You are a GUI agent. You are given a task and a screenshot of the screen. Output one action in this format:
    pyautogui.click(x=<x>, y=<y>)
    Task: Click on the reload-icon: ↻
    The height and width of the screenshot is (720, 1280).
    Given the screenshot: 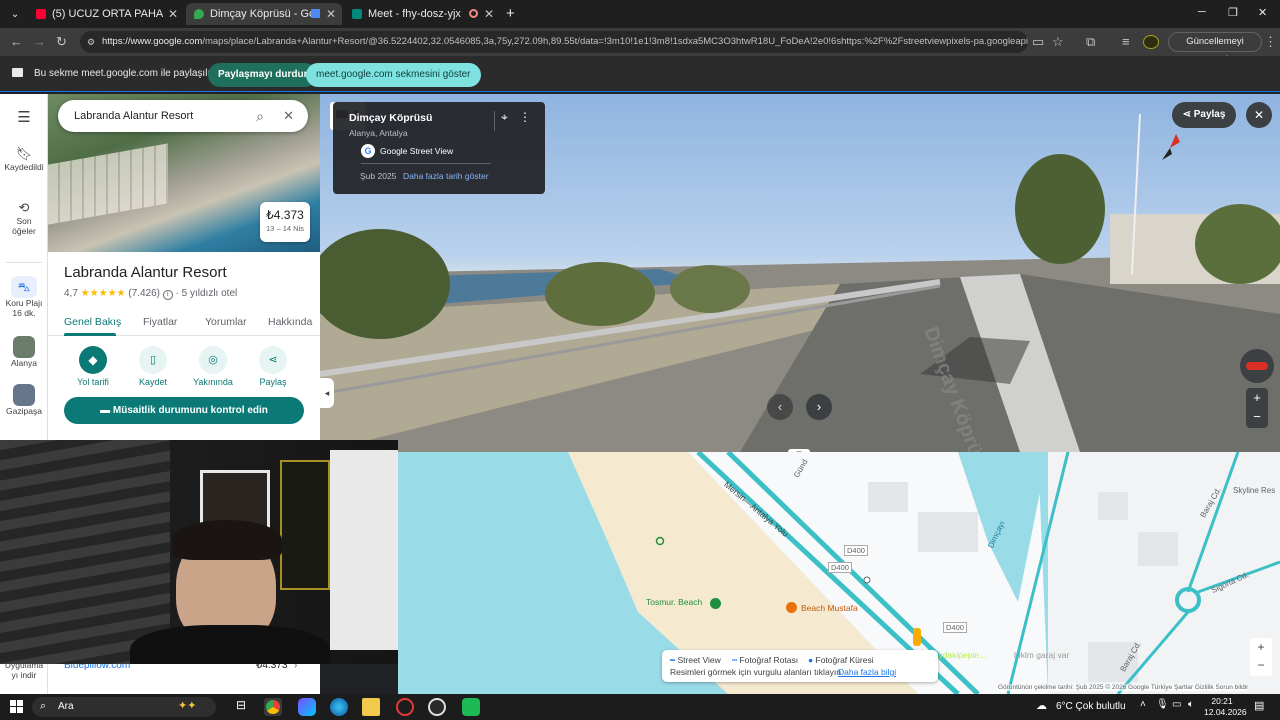 What is the action you would take?
    pyautogui.click(x=61, y=42)
    